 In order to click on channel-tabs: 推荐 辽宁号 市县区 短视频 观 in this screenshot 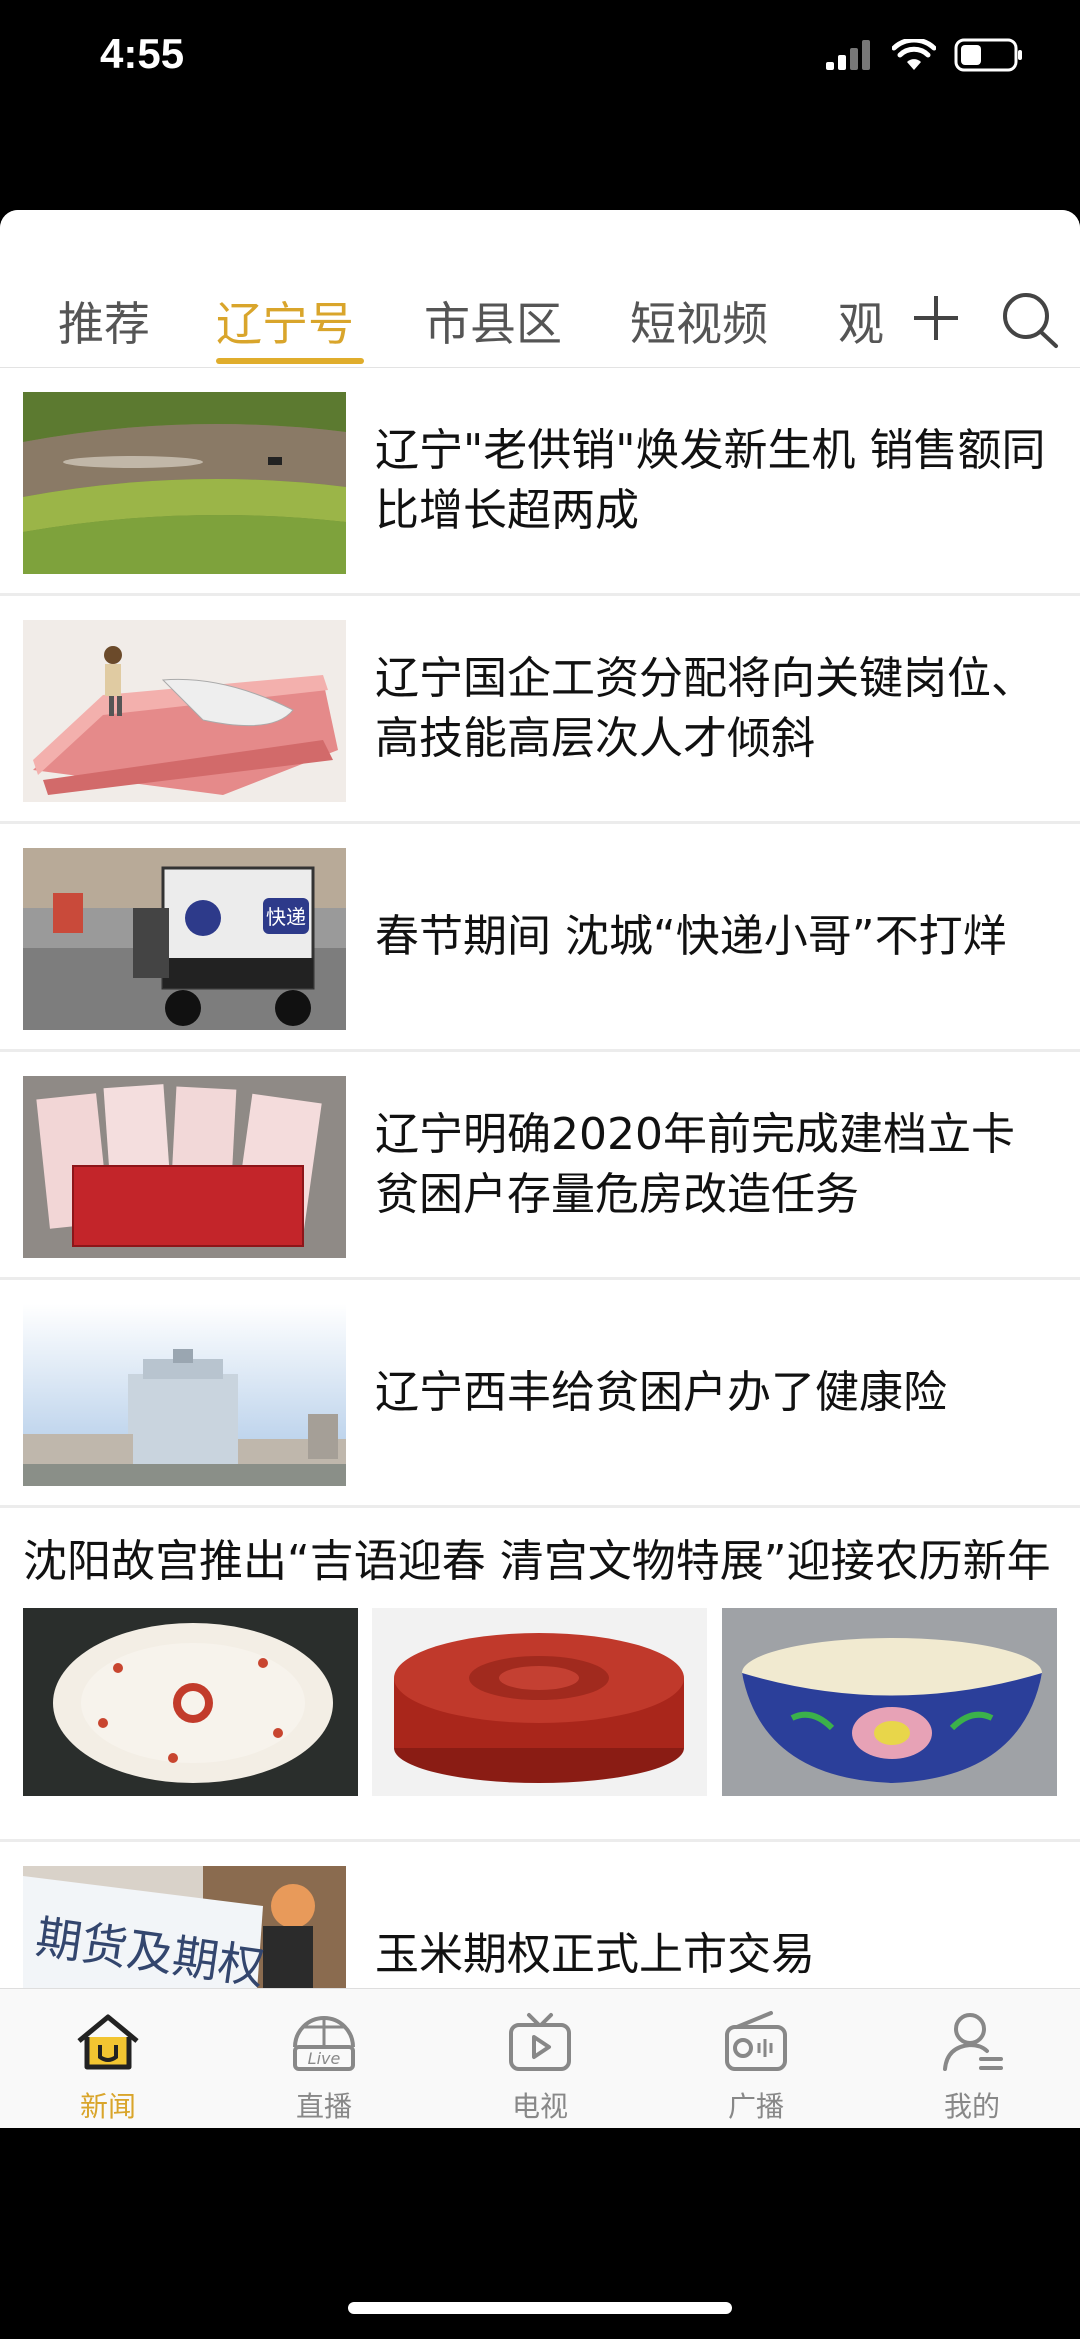, I will do `click(540, 289)`.